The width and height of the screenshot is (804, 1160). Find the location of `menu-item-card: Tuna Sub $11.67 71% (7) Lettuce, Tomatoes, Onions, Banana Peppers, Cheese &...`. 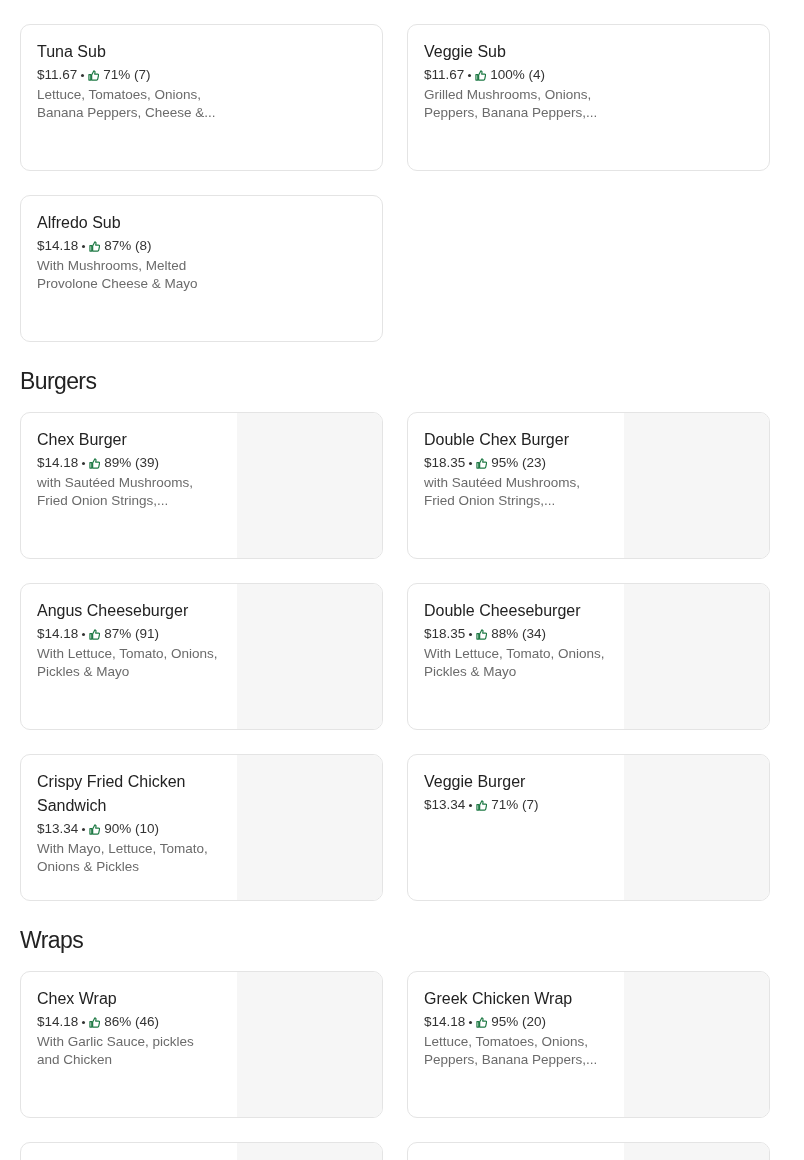

menu-item-card: Tuna Sub $11.67 71% (7) Lettuce, Tomatoes, Onions, Banana Peppers, Cheese &... is located at coordinates (201, 97).